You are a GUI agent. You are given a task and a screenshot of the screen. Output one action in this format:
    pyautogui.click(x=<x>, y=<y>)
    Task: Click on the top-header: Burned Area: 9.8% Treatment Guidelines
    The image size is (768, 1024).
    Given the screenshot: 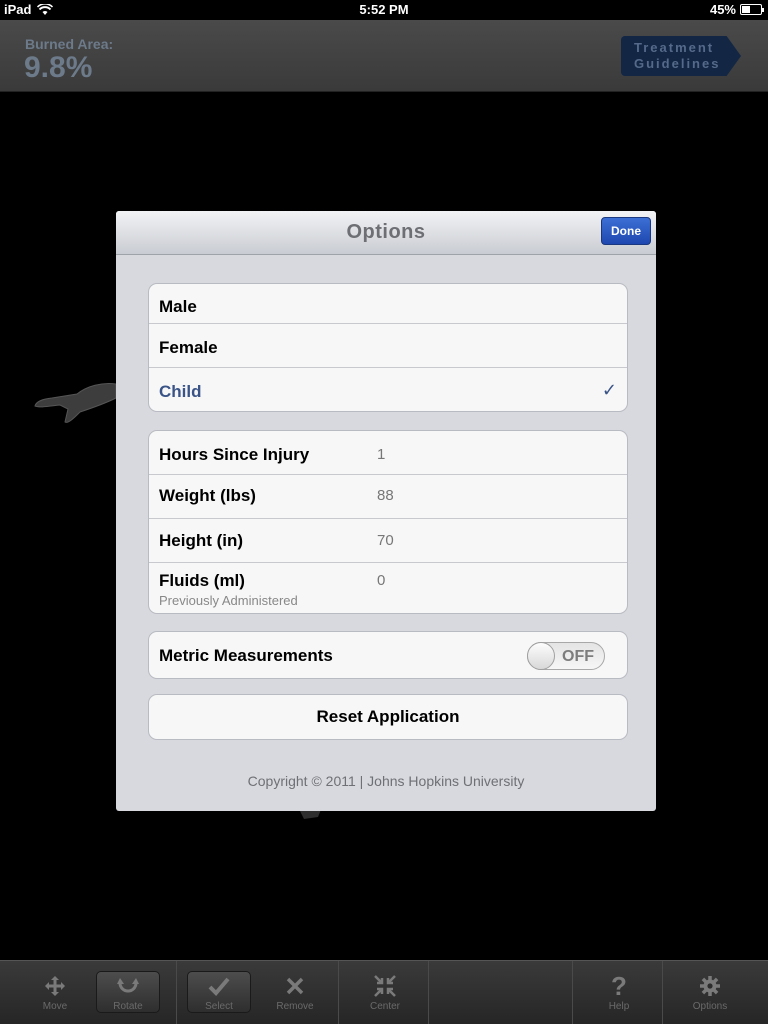 What is the action you would take?
    pyautogui.click(x=384, y=56)
    